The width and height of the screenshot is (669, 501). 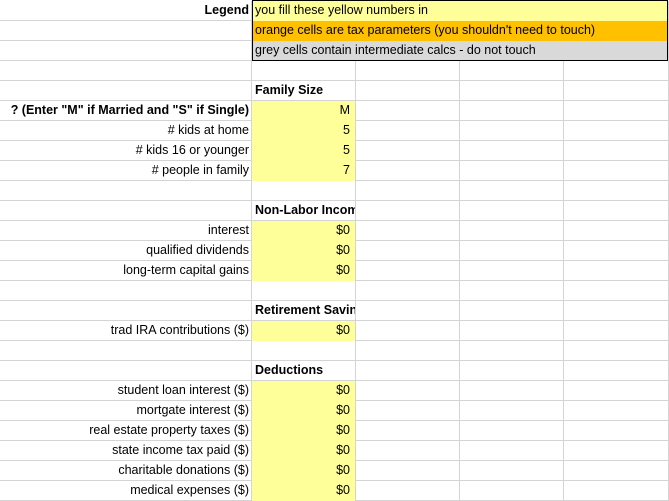 What do you see at coordinates (126, 391) in the screenshot?
I see `student-loan-label: student loan interest ($)` at bounding box center [126, 391].